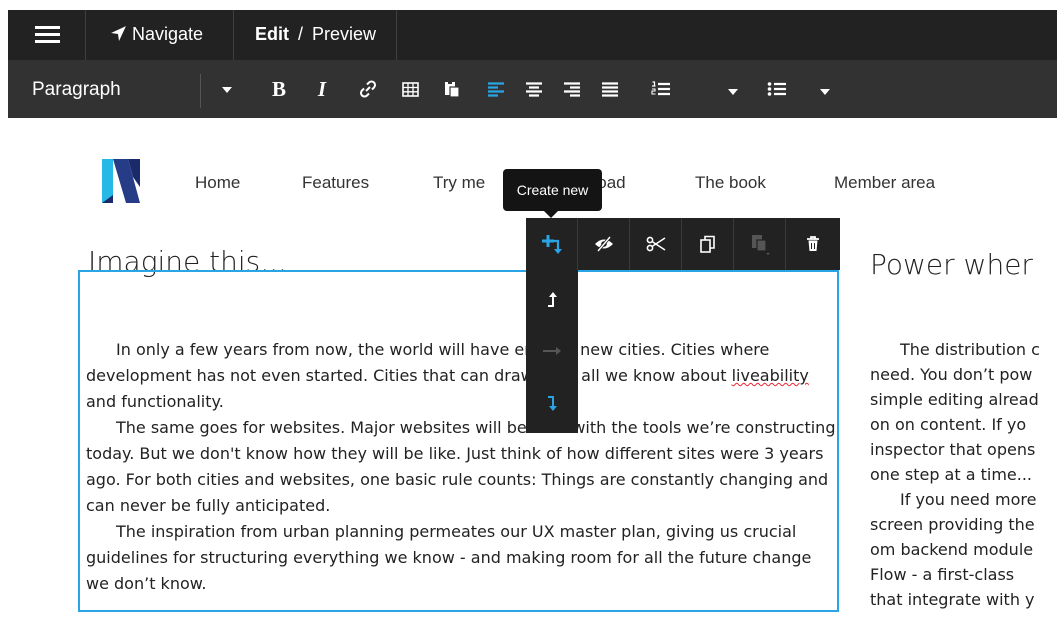 The width and height of the screenshot is (1057, 626). Describe the element at coordinates (459, 183) in the screenshot. I see `nav-link-try-me: Try me` at that location.